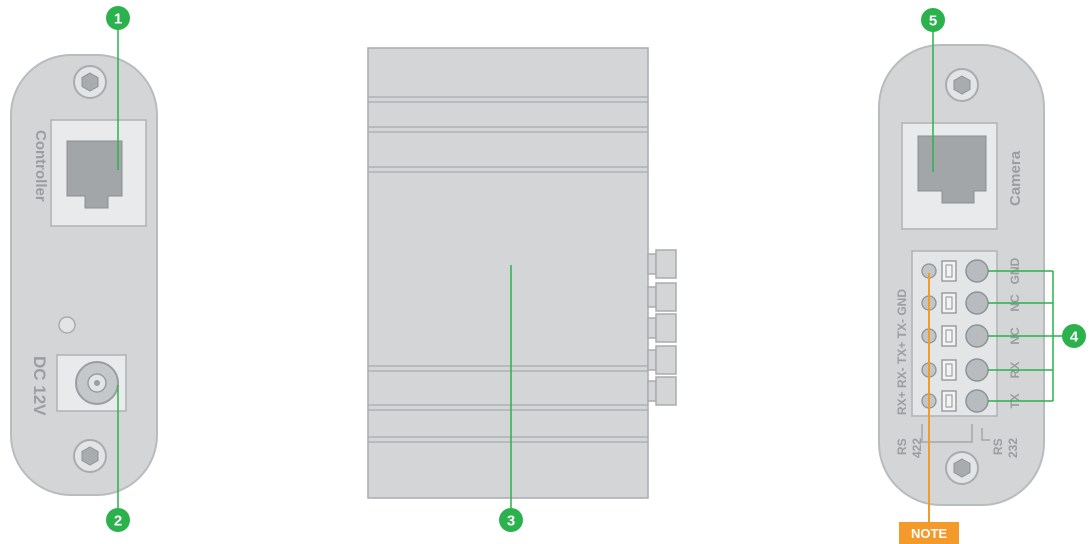  Describe the element at coordinates (40, 166) in the screenshot. I see `controller-label: Controller` at that location.